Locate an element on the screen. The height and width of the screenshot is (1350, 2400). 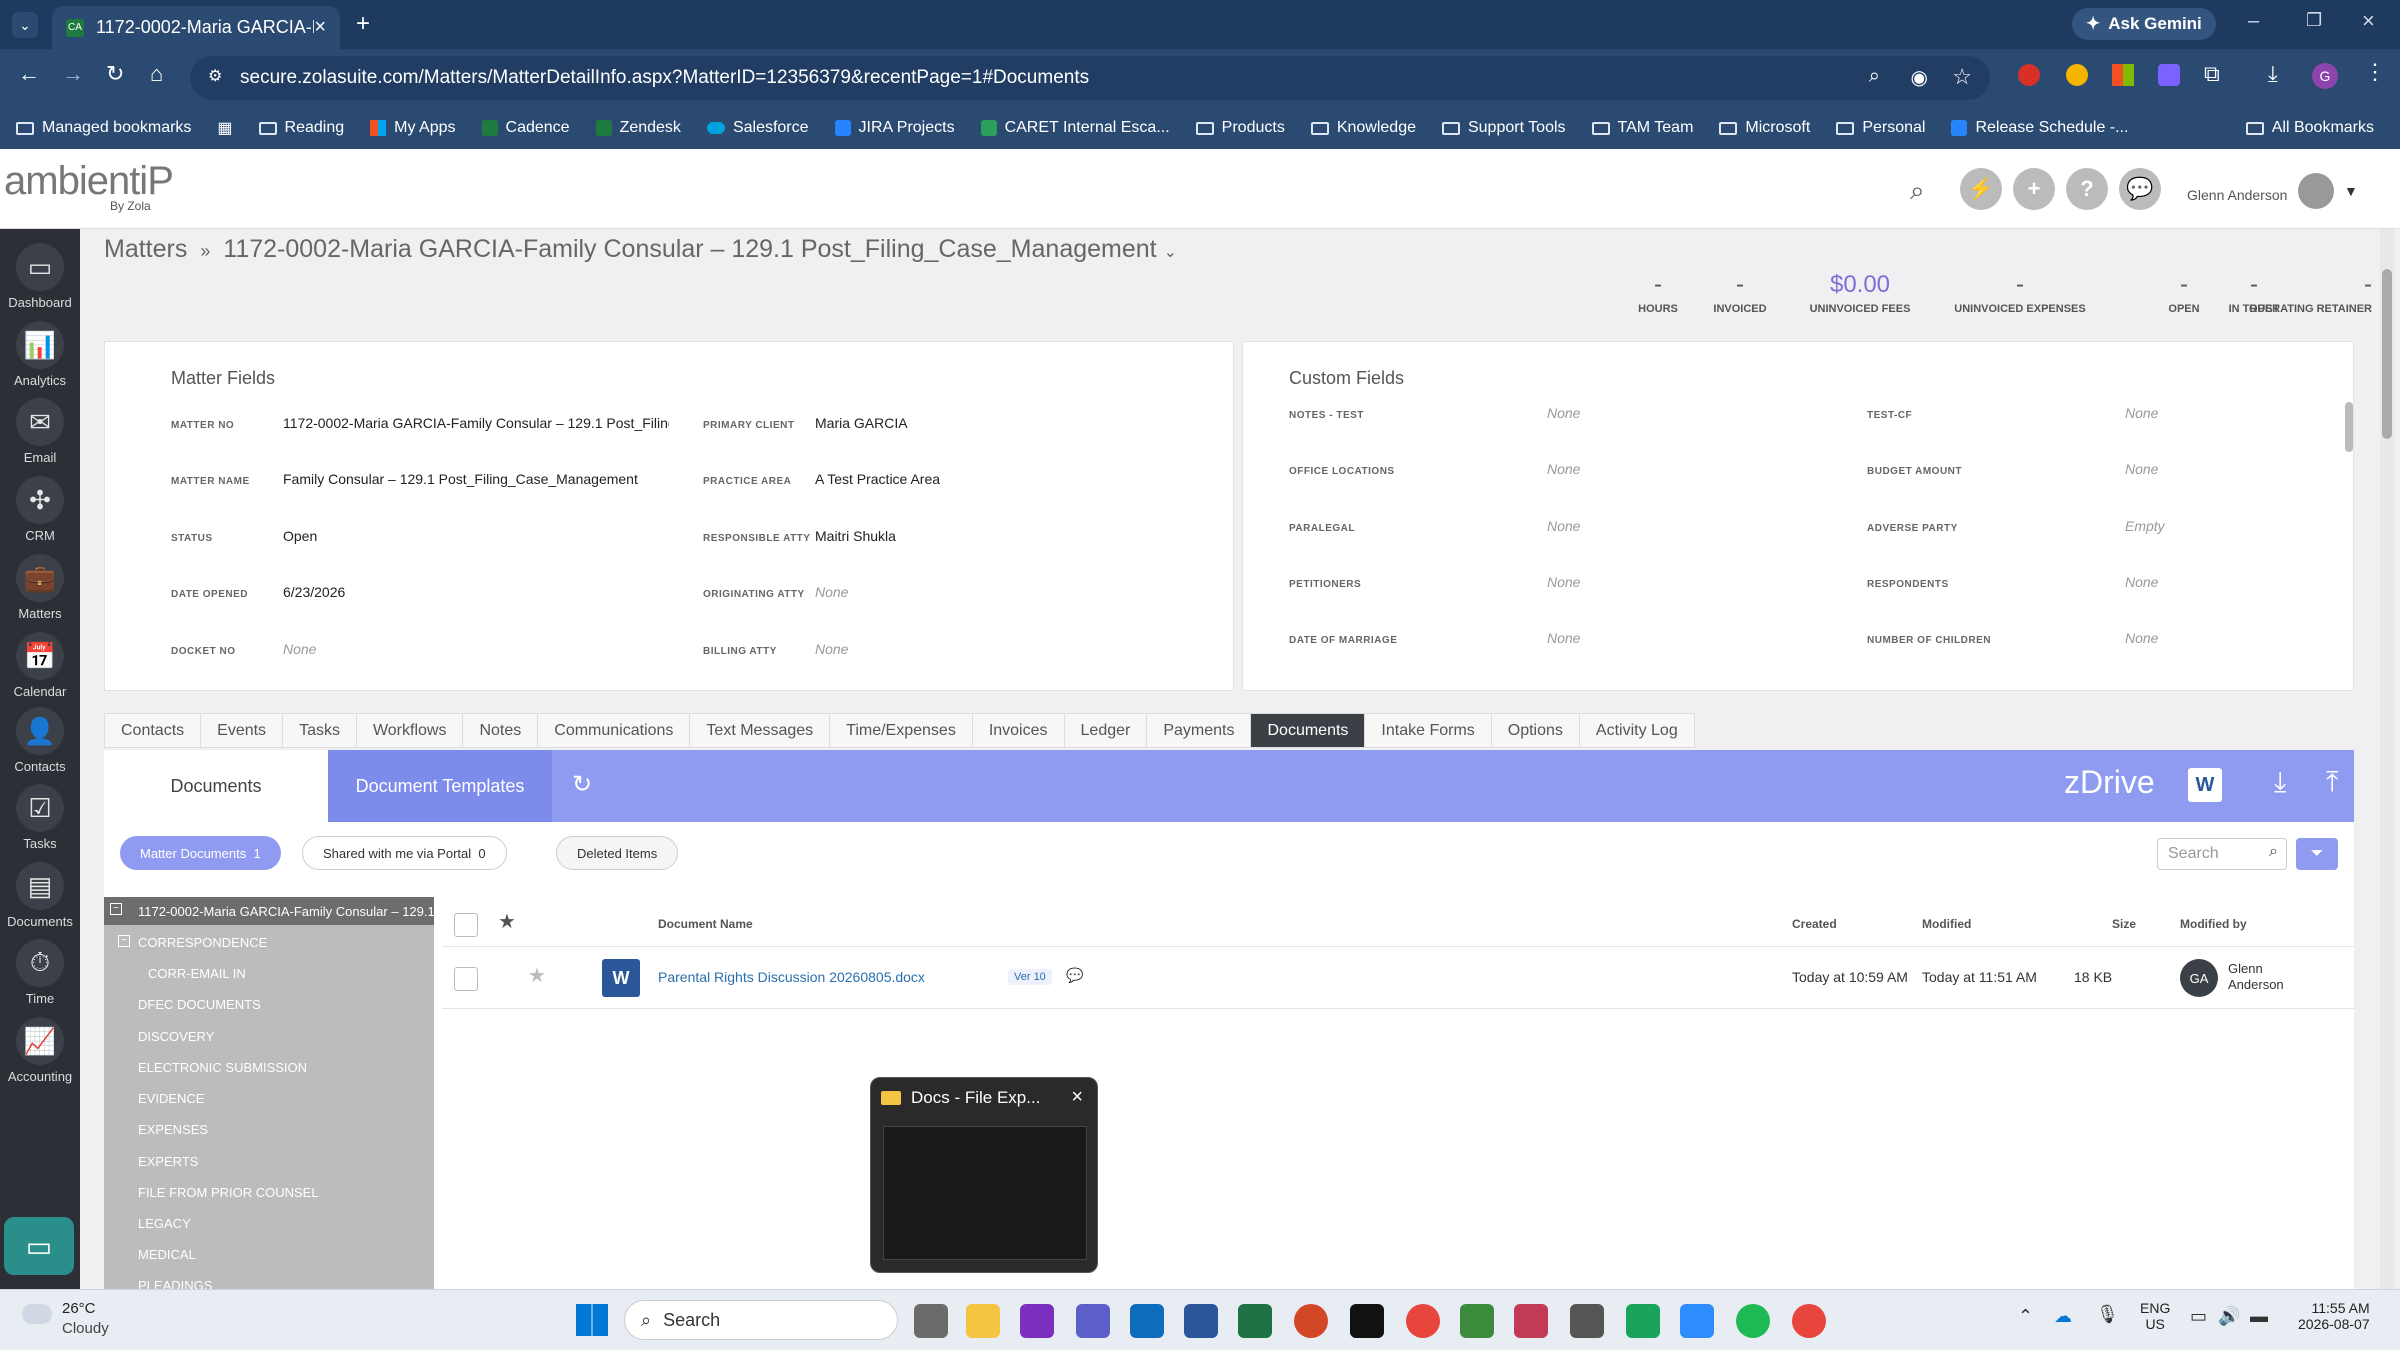
row-checkbox is located at coordinates (466, 979).